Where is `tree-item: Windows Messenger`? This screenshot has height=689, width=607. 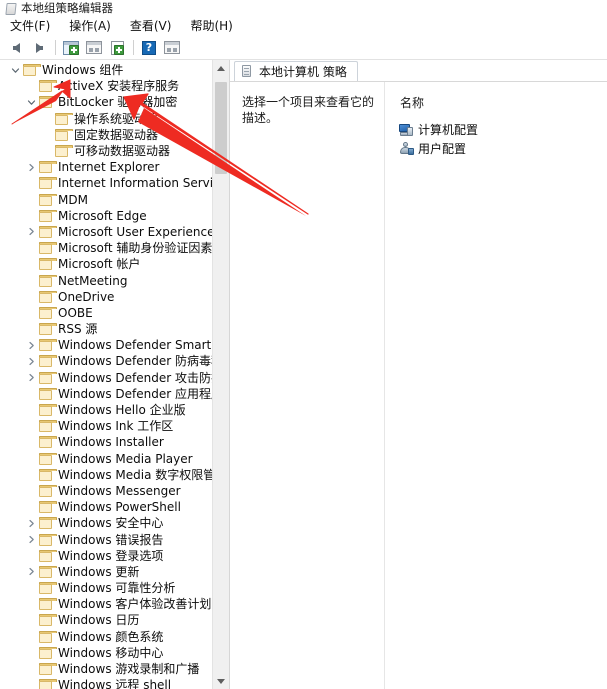 tree-item: Windows Messenger is located at coordinates (106, 491).